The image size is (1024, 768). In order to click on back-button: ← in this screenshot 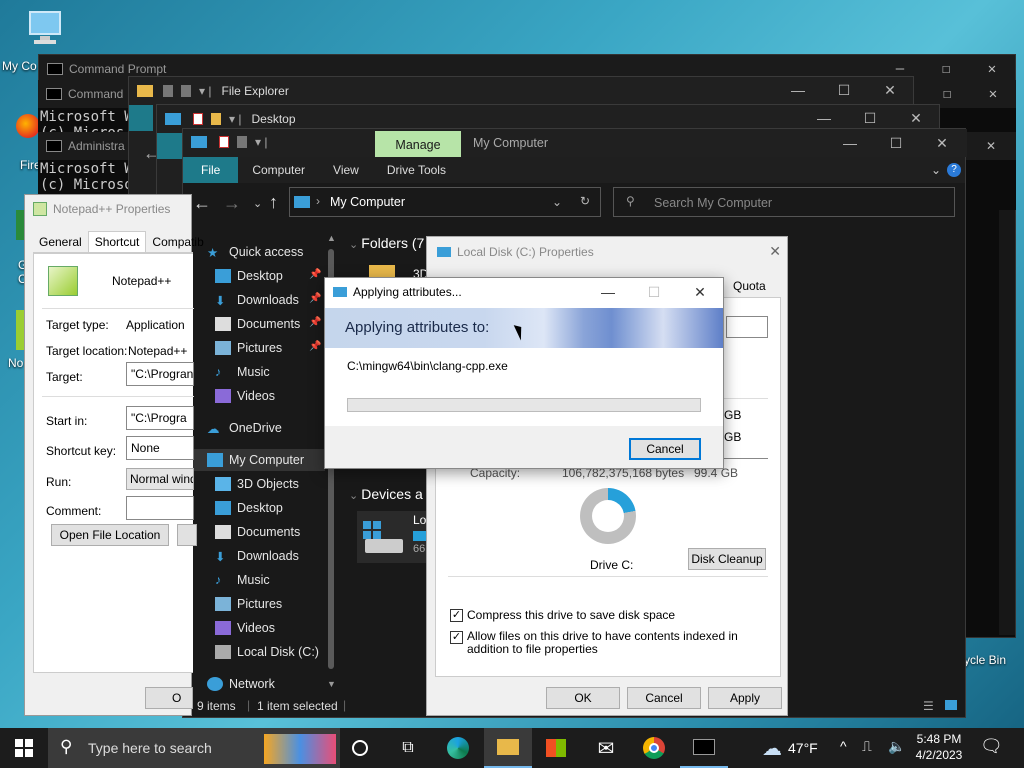, I will do `click(202, 203)`.